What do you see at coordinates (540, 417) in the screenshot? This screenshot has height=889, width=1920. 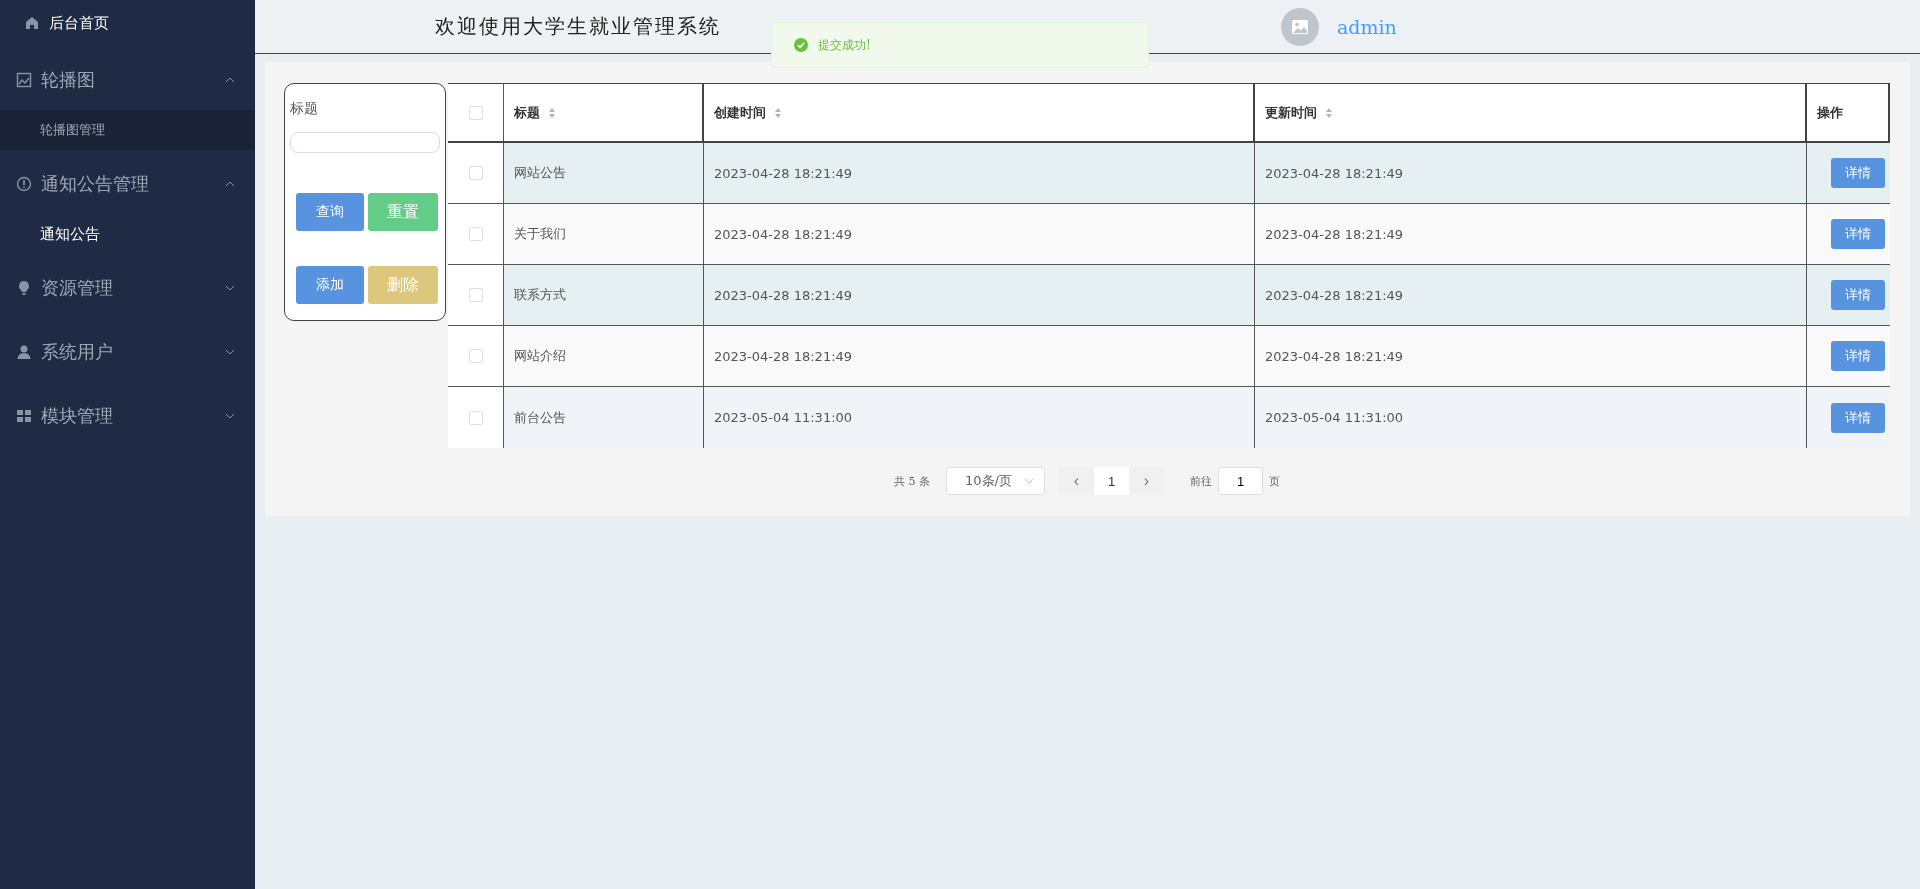 I see `table-cell: 前台公告` at bounding box center [540, 417].